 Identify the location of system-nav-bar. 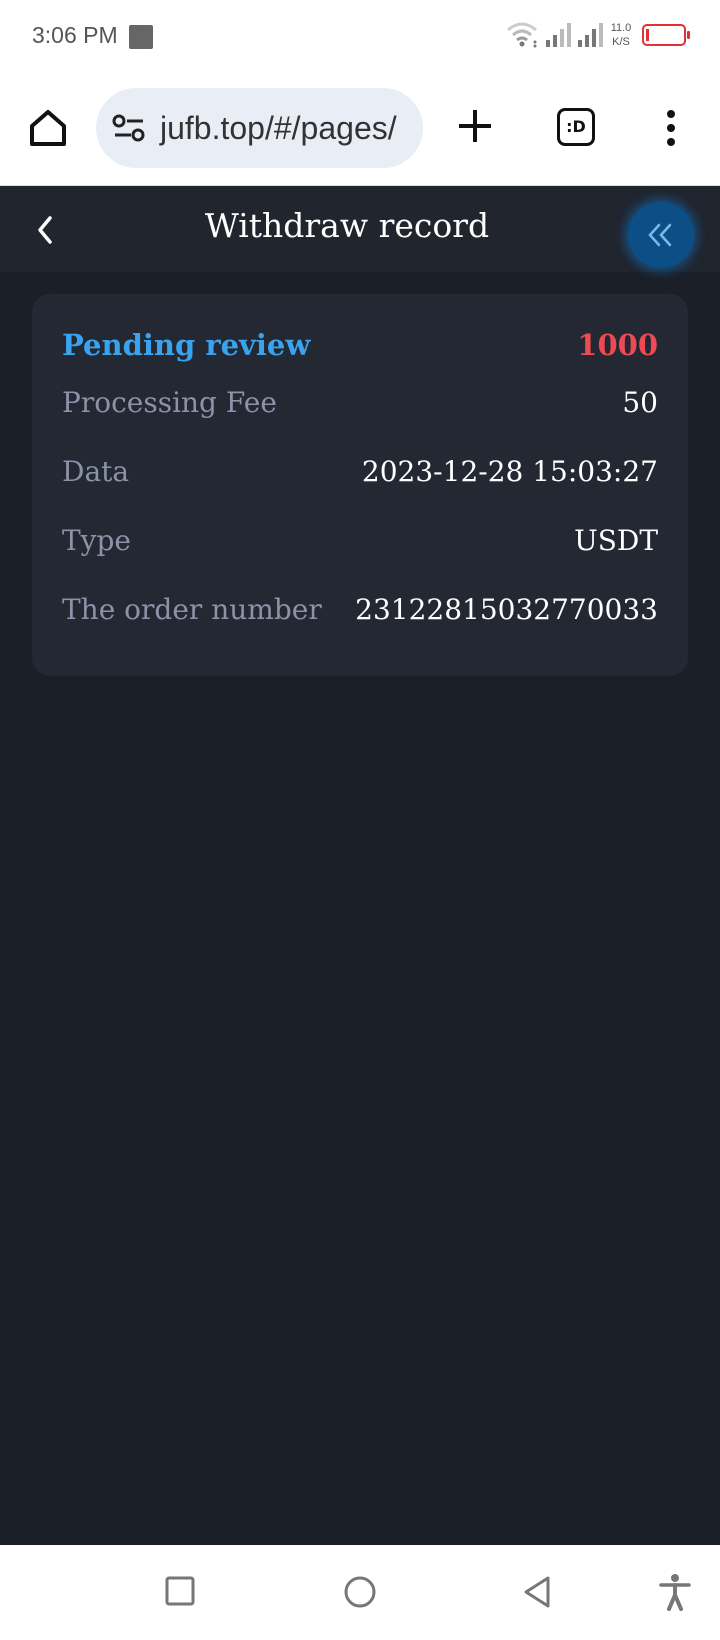
(360, 1592).